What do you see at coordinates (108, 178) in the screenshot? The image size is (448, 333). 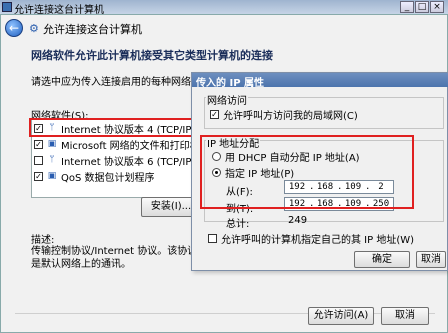 I see `list-item-label: QoS 数据包计划程序` at bounding box center [108, 178].